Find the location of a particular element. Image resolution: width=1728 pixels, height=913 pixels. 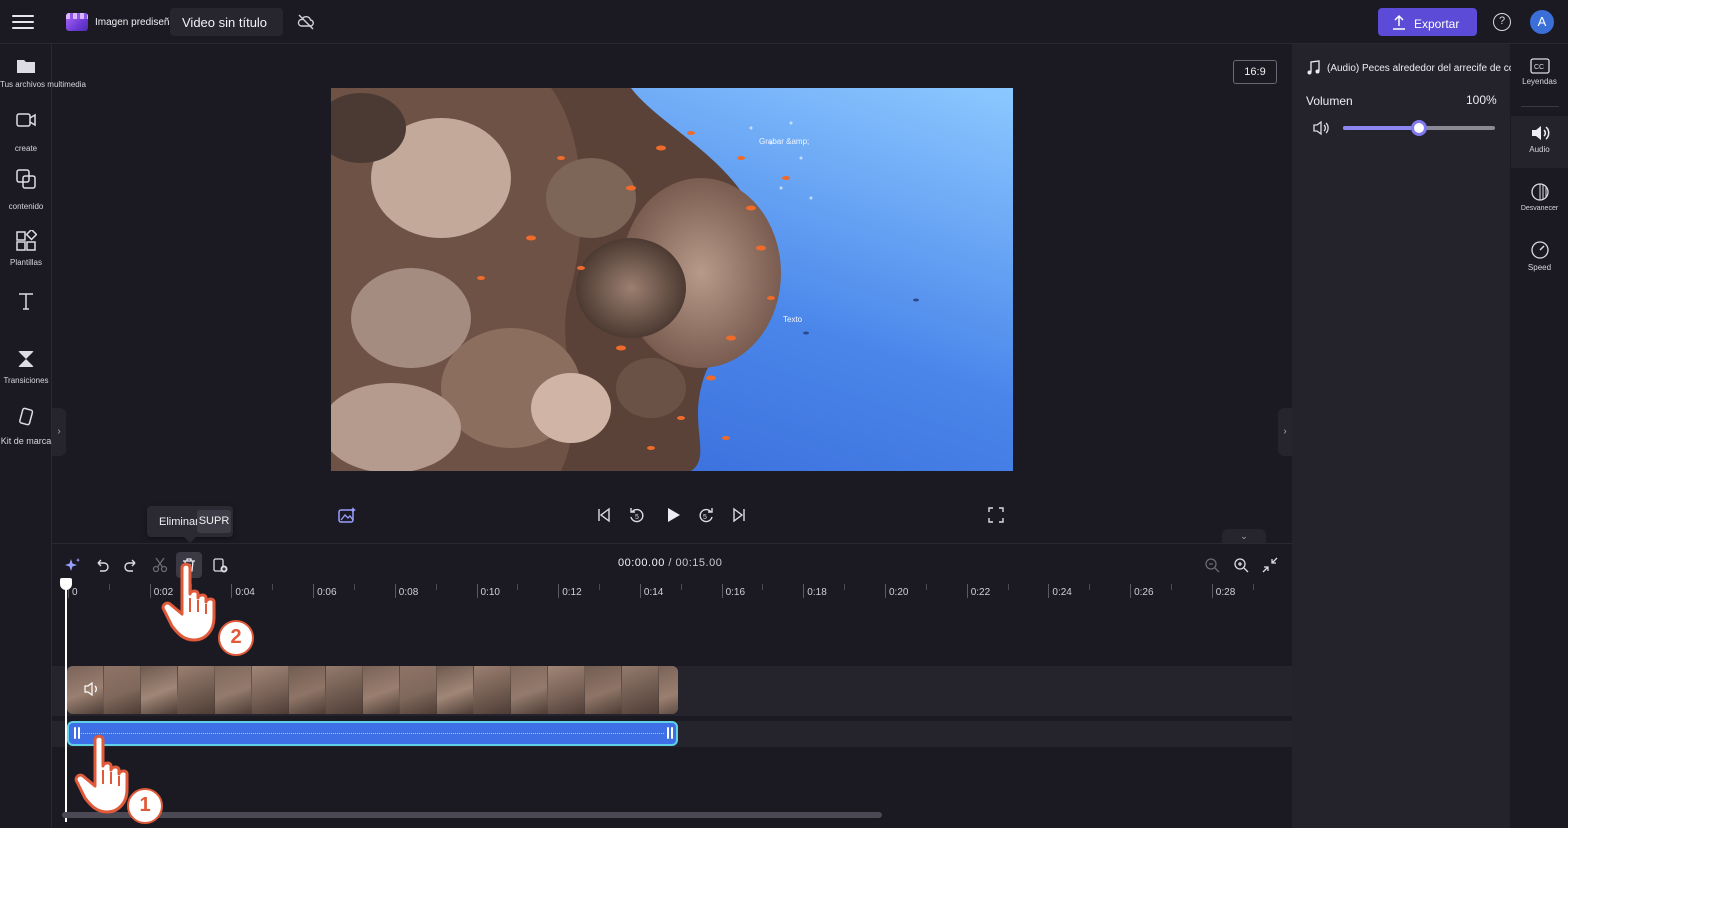

project-title-input: Video sin título is located at coordinates (226, 22).